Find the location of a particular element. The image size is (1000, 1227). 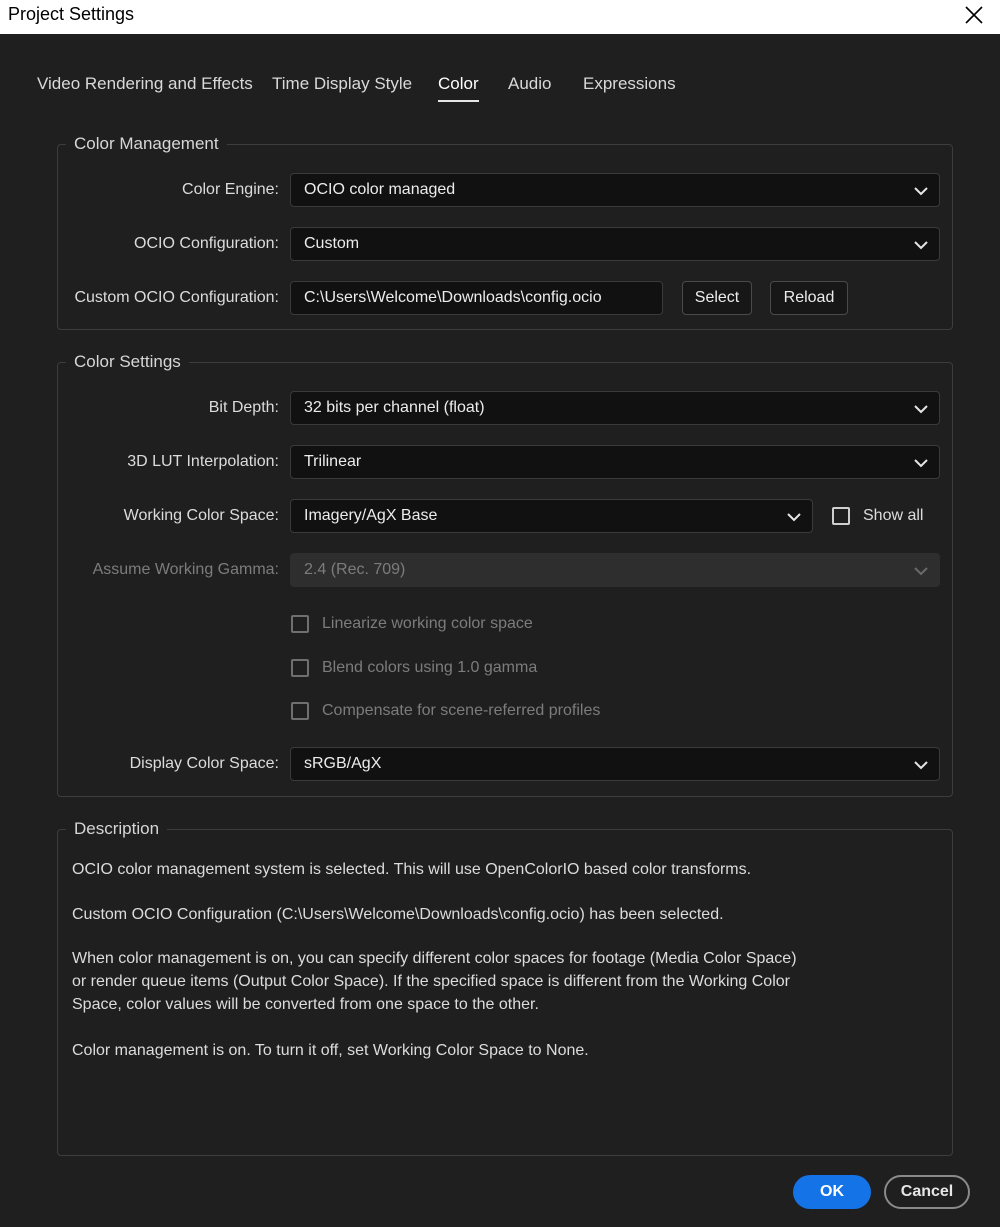

display-color-space-label: Display Color Space: is located at coordinates (204, 763).